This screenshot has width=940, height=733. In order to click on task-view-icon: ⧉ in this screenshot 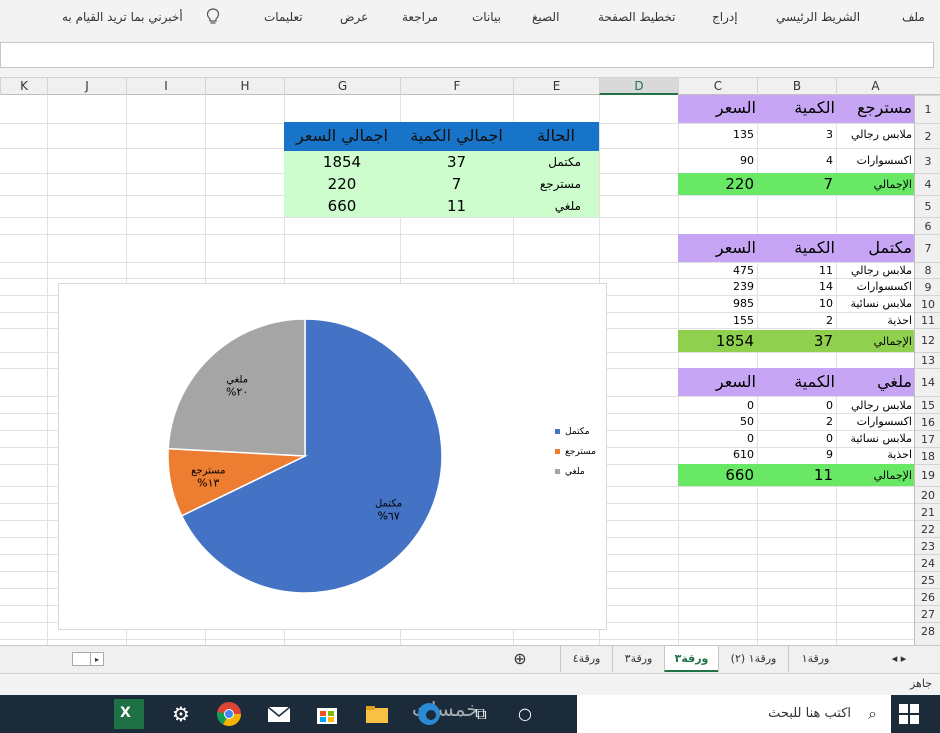, I will do `click(481, 714)`.